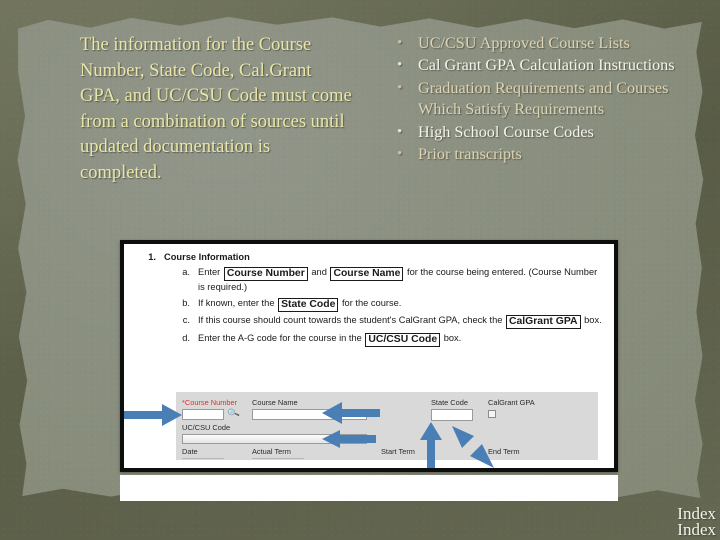 The width and height of the screenshot is (720, 540). I want to click on course-number-input, so click(203, 414).